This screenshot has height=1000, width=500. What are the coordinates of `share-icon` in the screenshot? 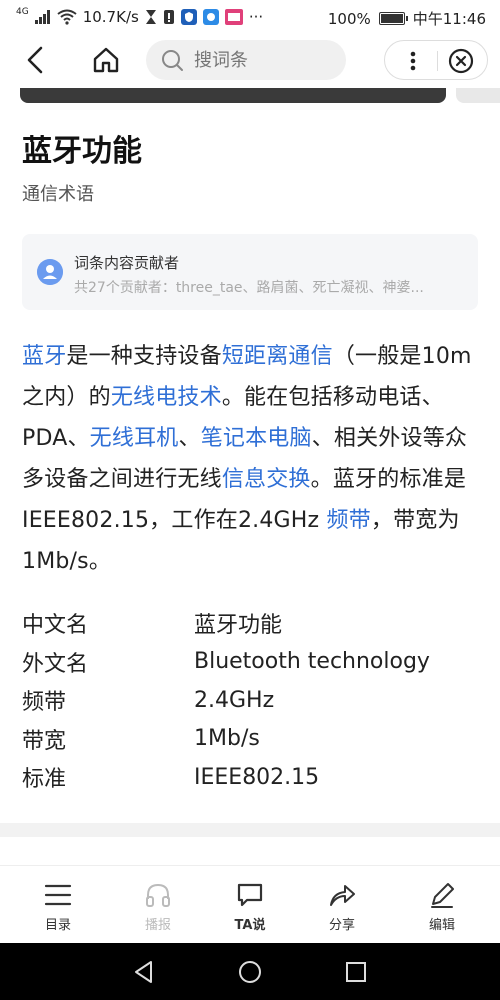 It's located at (342, 895).